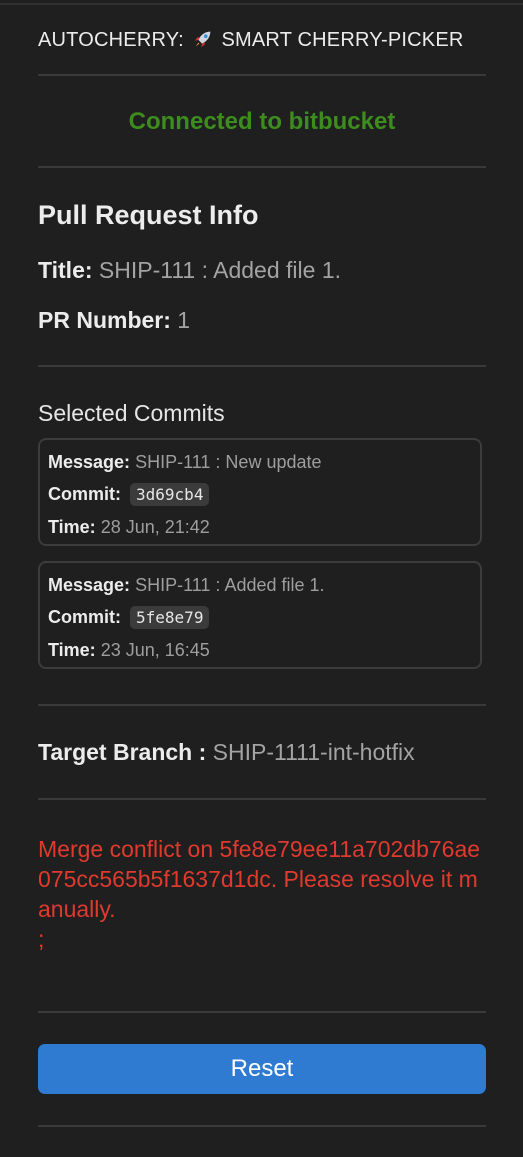 The width and height of the screenshot is (523, 1157). Describe the element at coordinates (219, 270) in the screenshot. I see `pr-title-value: SHIP-111 : Added file 1.` at that location.